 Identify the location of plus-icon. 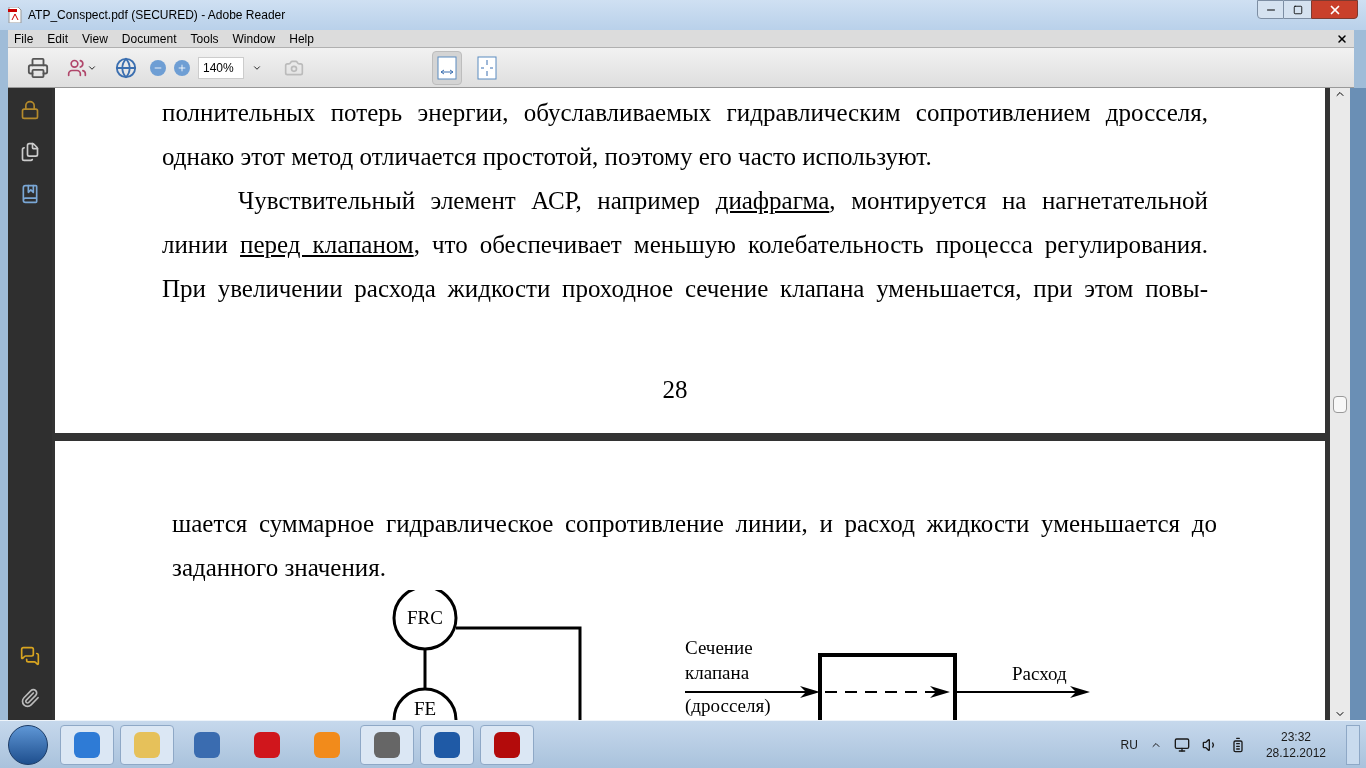
(182, 67).